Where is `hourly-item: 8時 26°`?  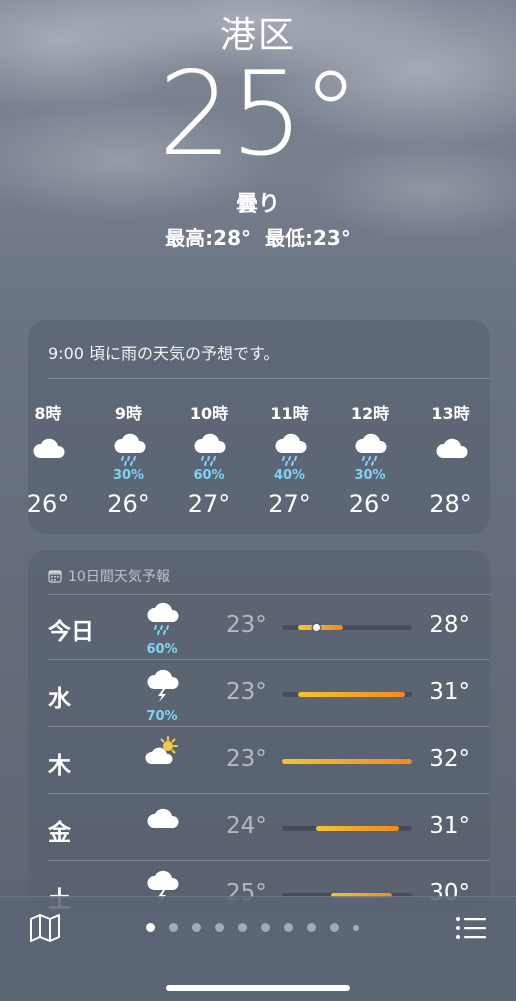 hourly-item: 8時 26° is located at coordinates (53, 459).